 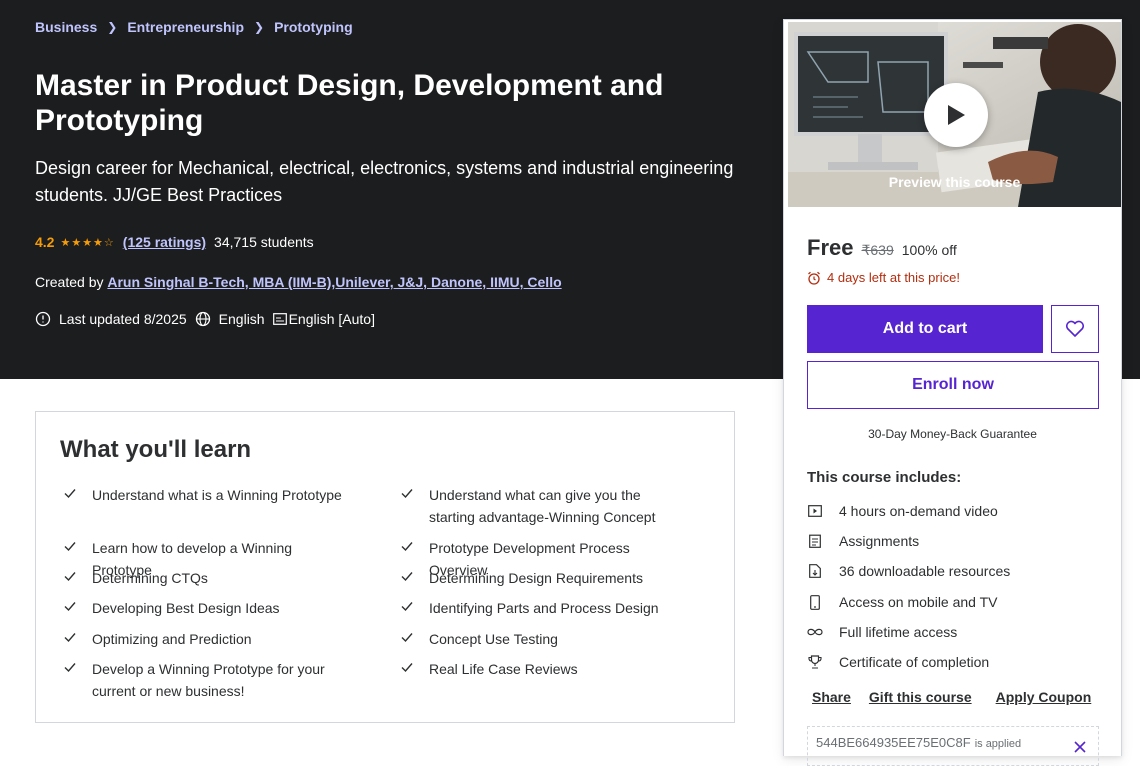 I want to click on learn-item-text: Concept Use Testing, so click(x=493, y=639).